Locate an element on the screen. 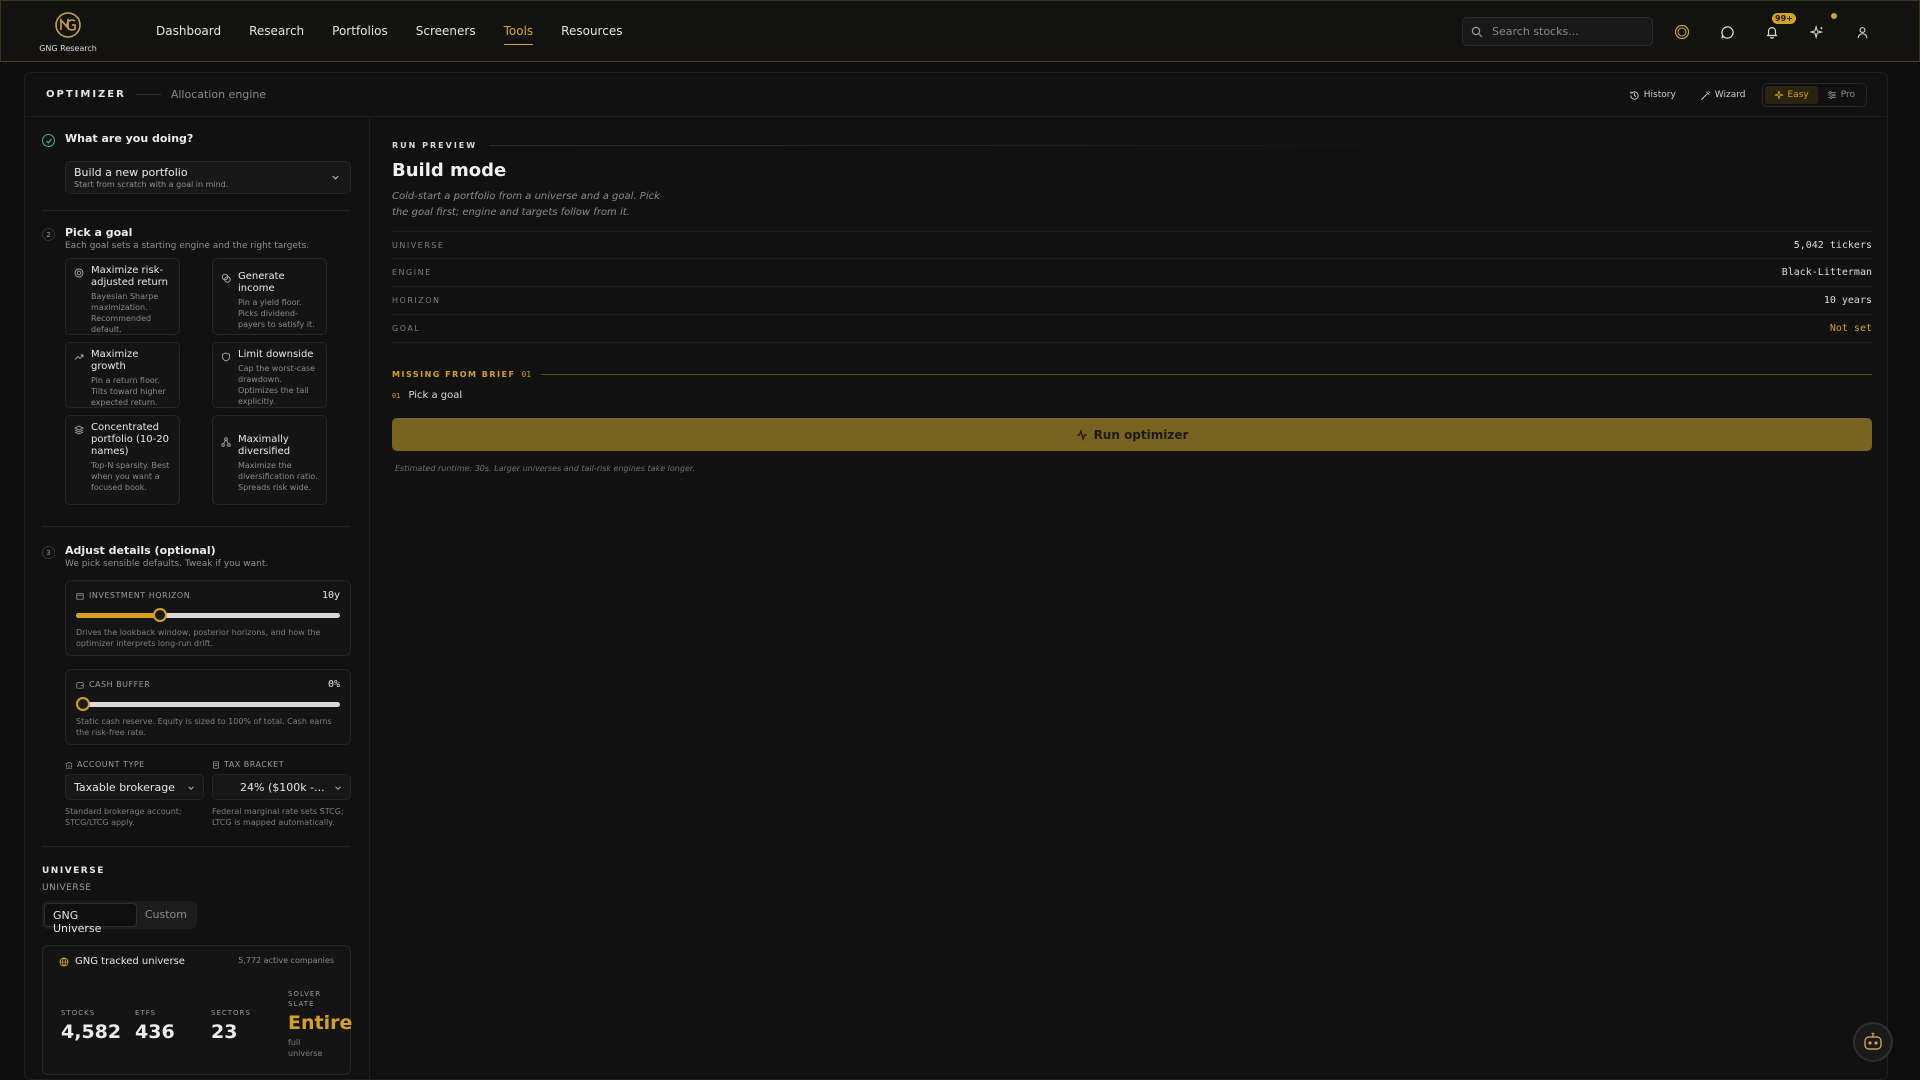  logo: GNG Research is located at coordinates (68, 31).